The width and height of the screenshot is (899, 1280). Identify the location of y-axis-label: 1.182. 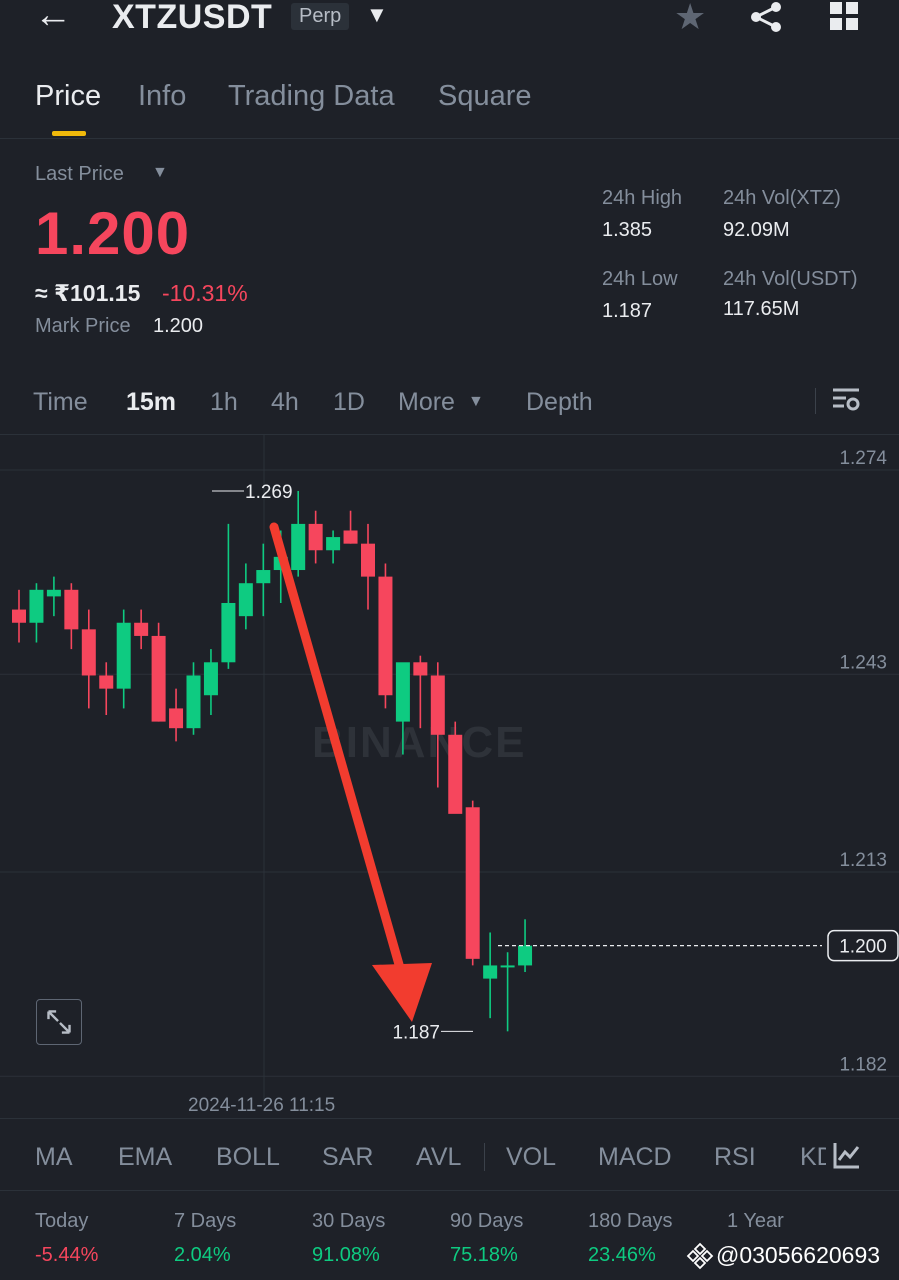
(863, 1064).